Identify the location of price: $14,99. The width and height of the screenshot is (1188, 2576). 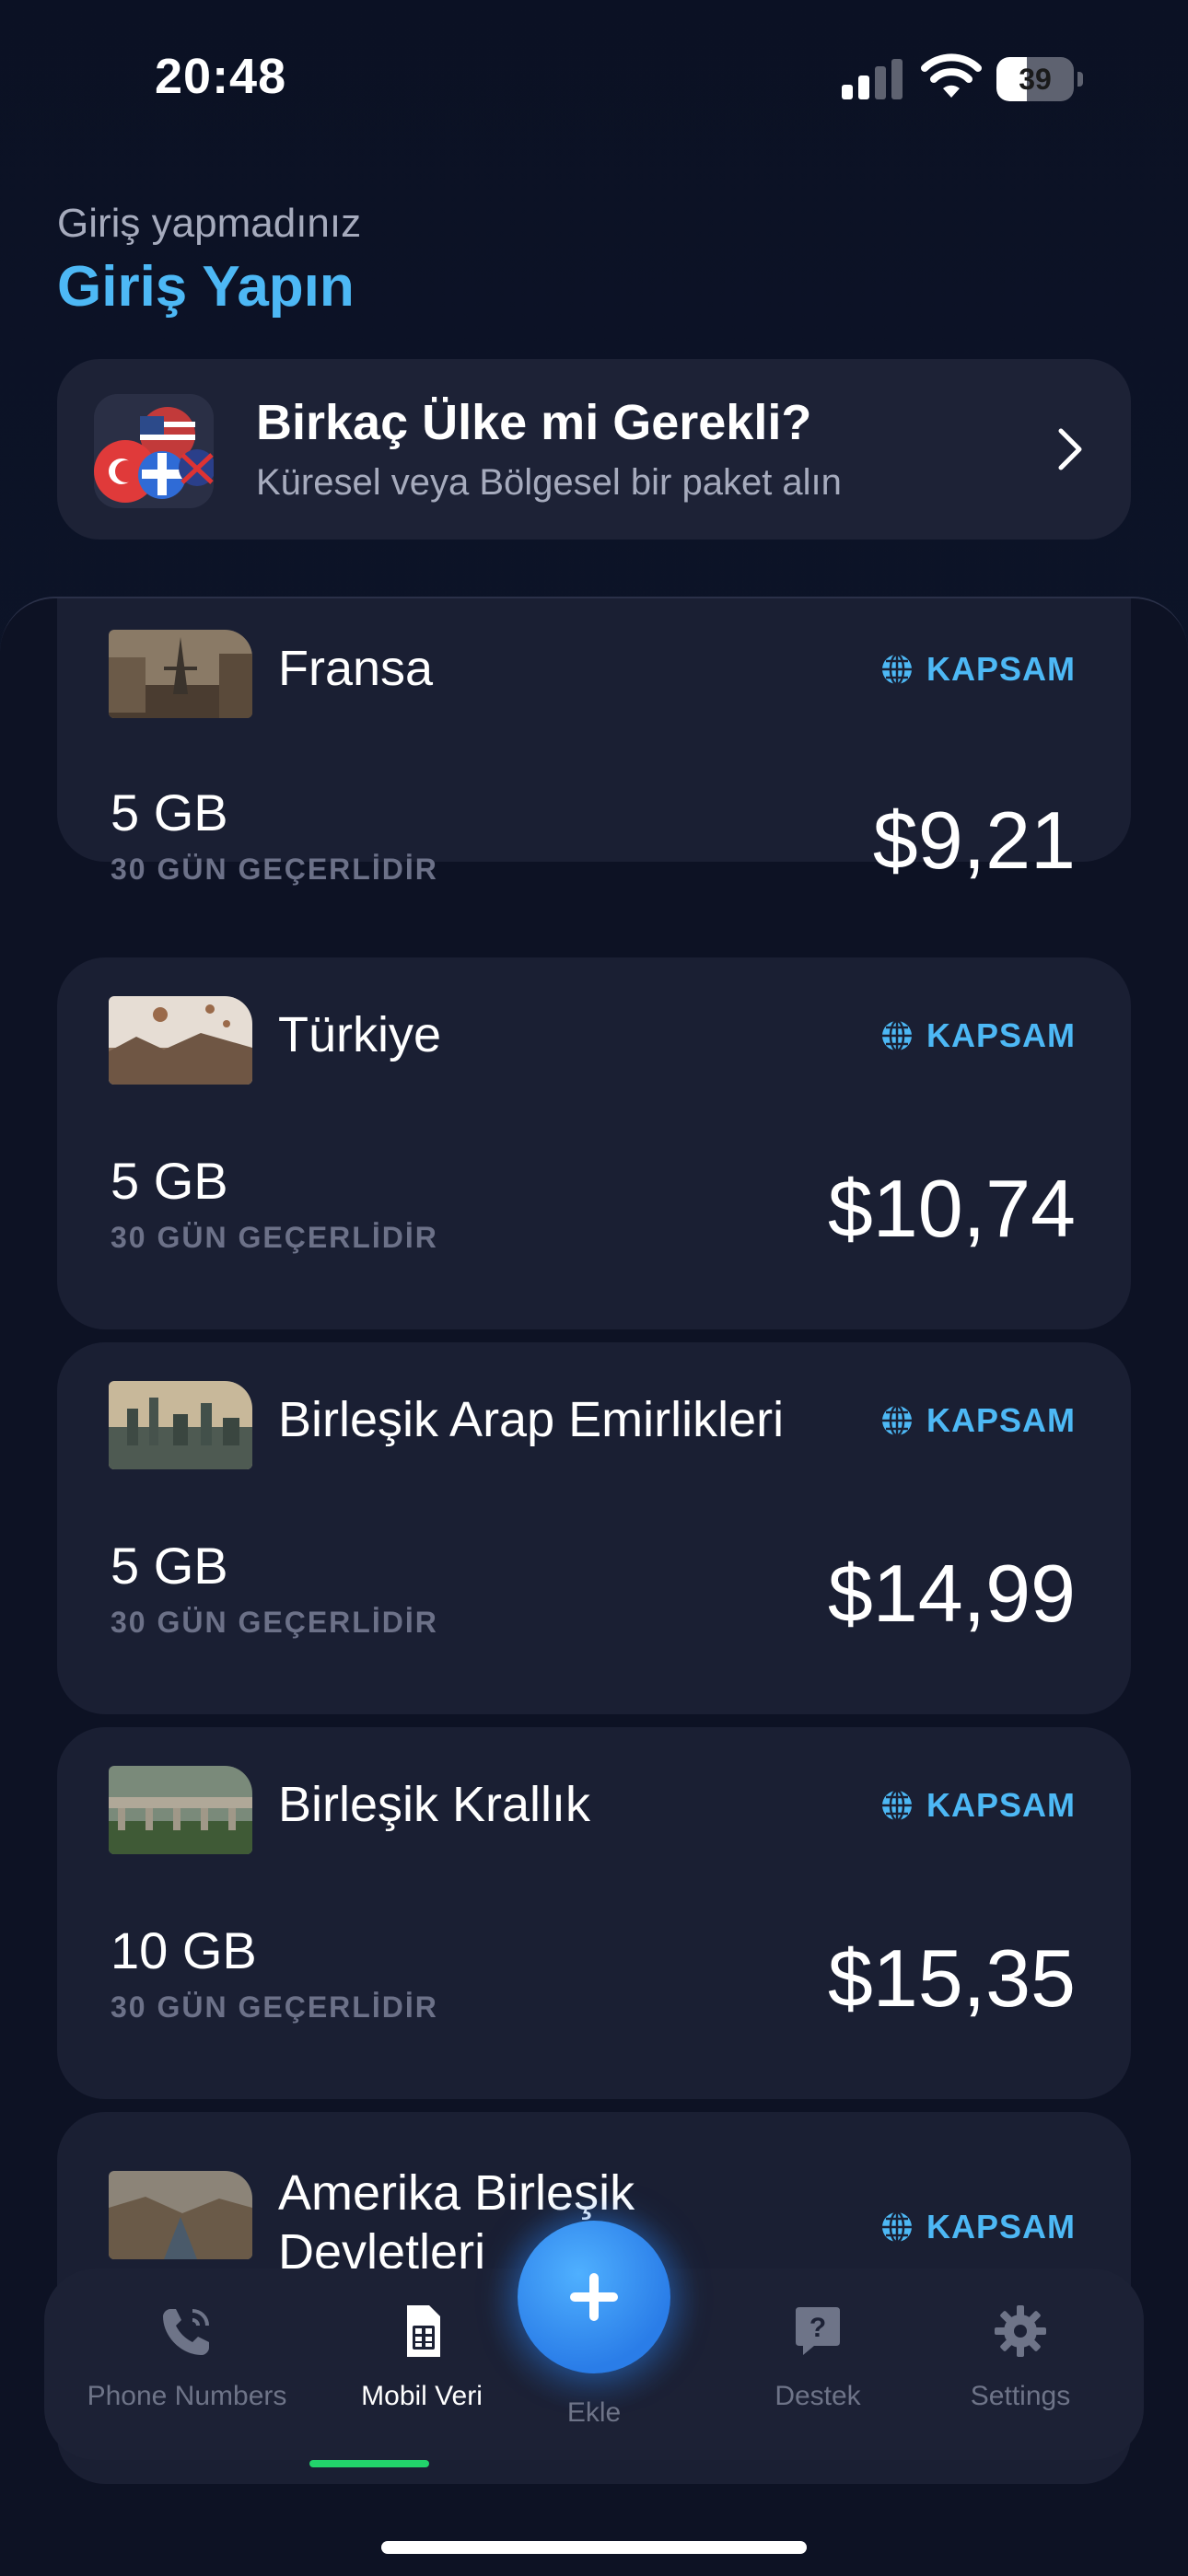
(951, 1593).